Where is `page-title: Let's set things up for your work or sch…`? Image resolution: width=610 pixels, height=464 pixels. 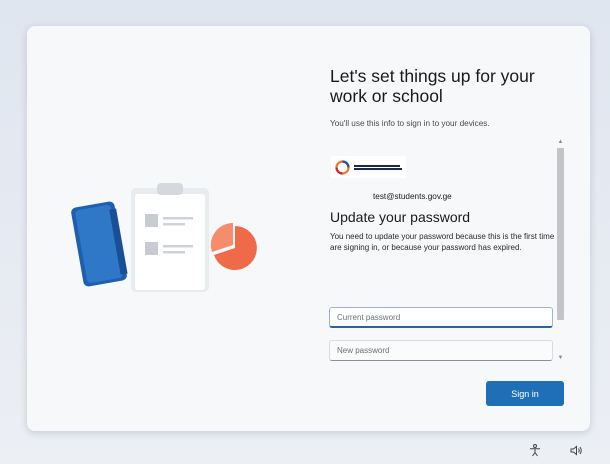
page-title: Let's set things up for your work or sch… is located at coordinates (432, 86).